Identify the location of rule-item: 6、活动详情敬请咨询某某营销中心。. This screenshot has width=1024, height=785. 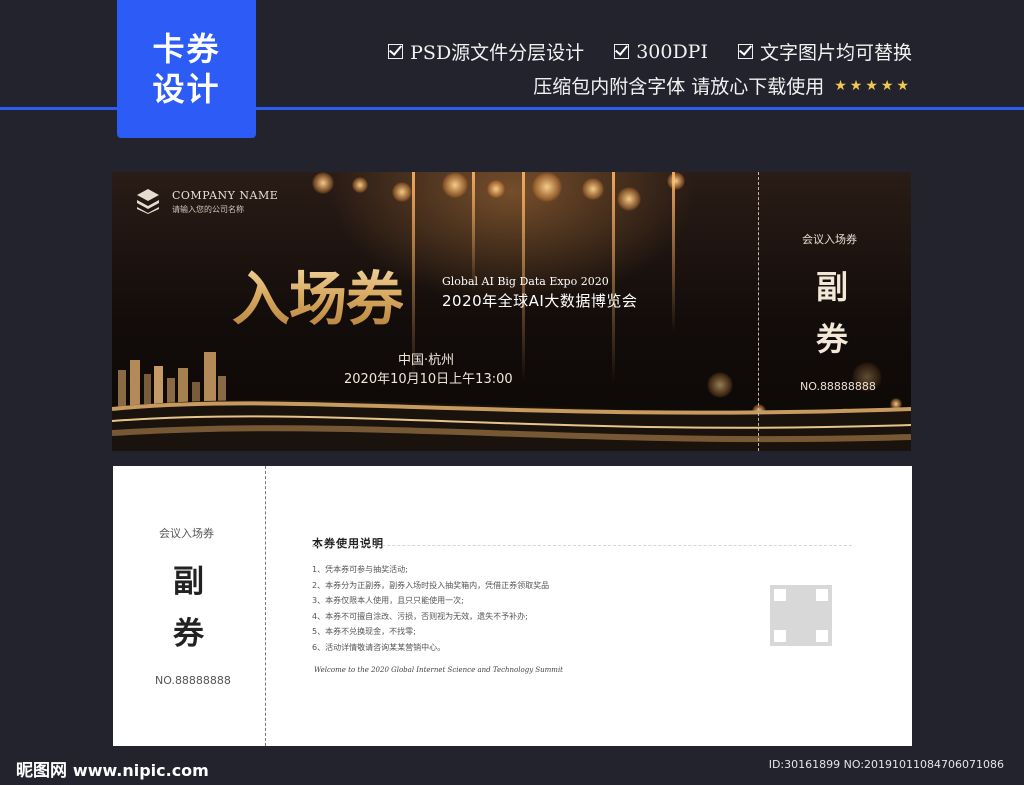
(379, 647).